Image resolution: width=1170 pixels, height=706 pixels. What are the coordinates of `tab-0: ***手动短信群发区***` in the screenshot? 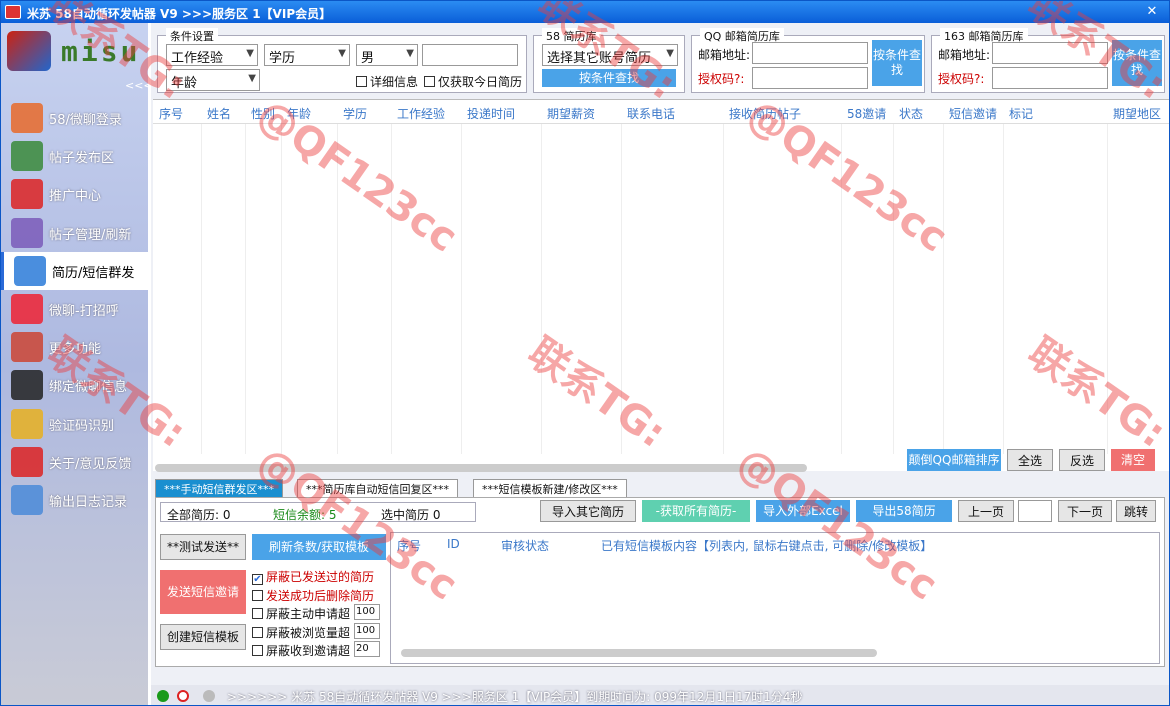 It's located at (219, 488).